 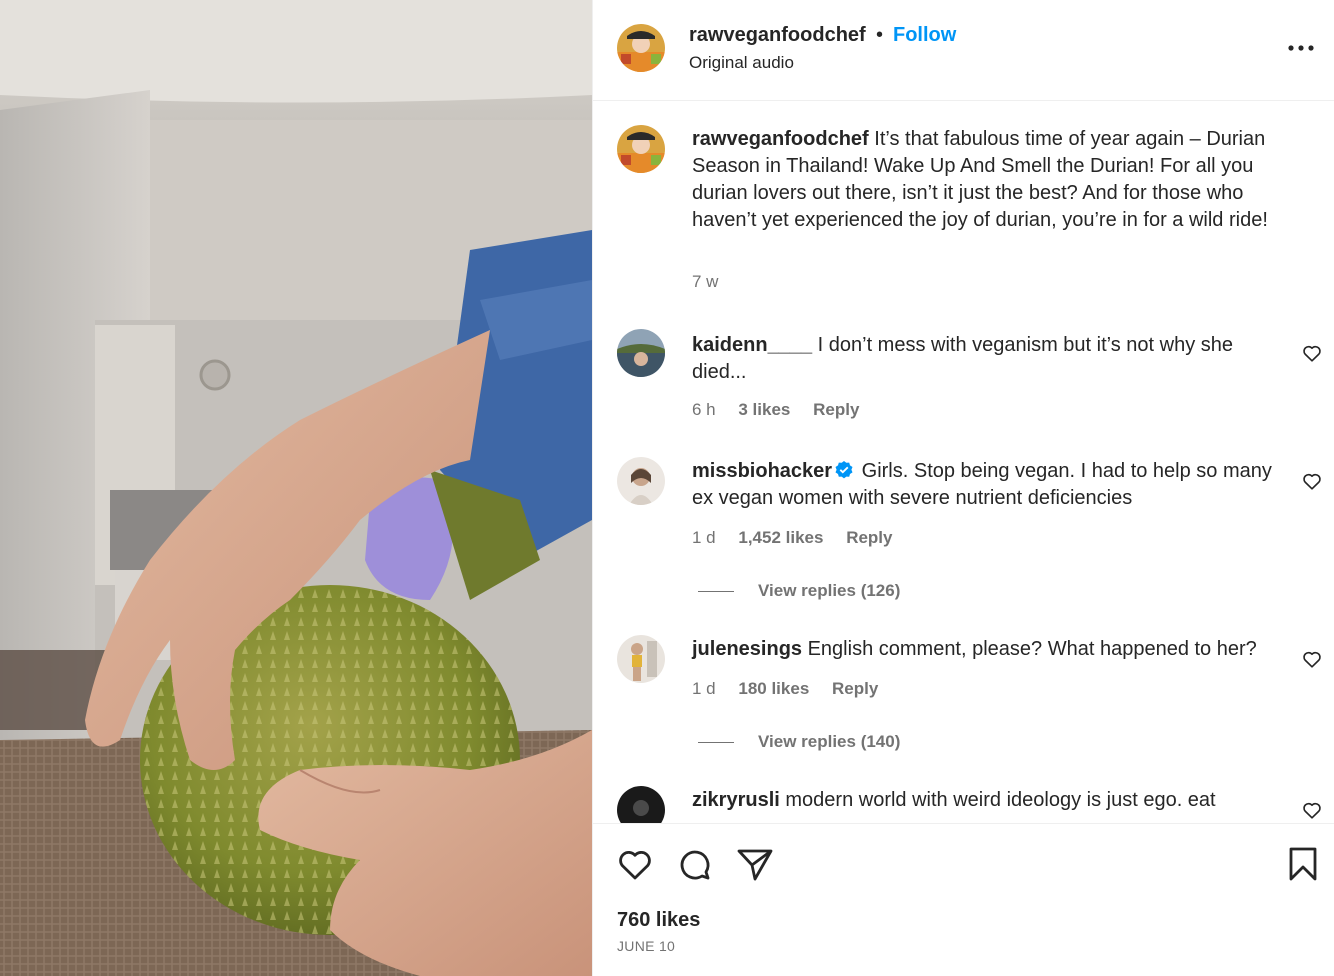 What do you see at coordinates (963, 50) in the screenshot?
I see `post-header: rawveganfoodchef • Follow Original audio` at bounding box center [963, 50].